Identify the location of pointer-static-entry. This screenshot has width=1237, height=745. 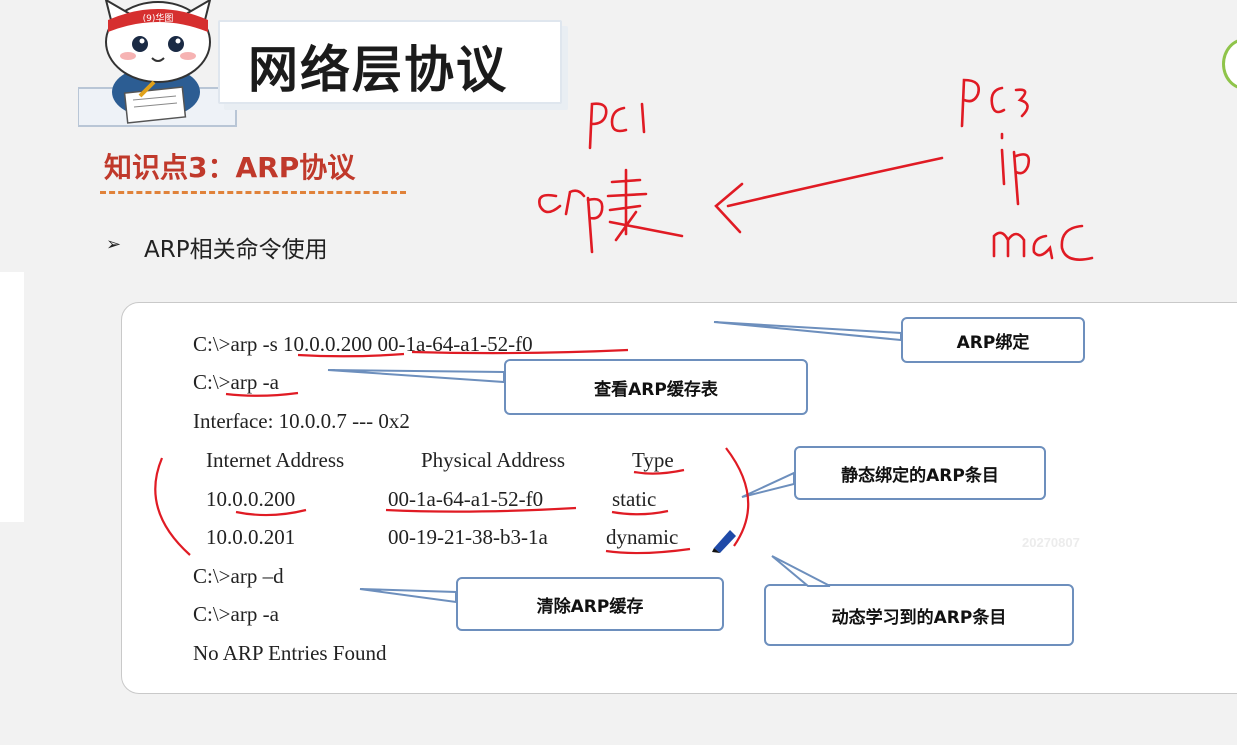
(768, 484).